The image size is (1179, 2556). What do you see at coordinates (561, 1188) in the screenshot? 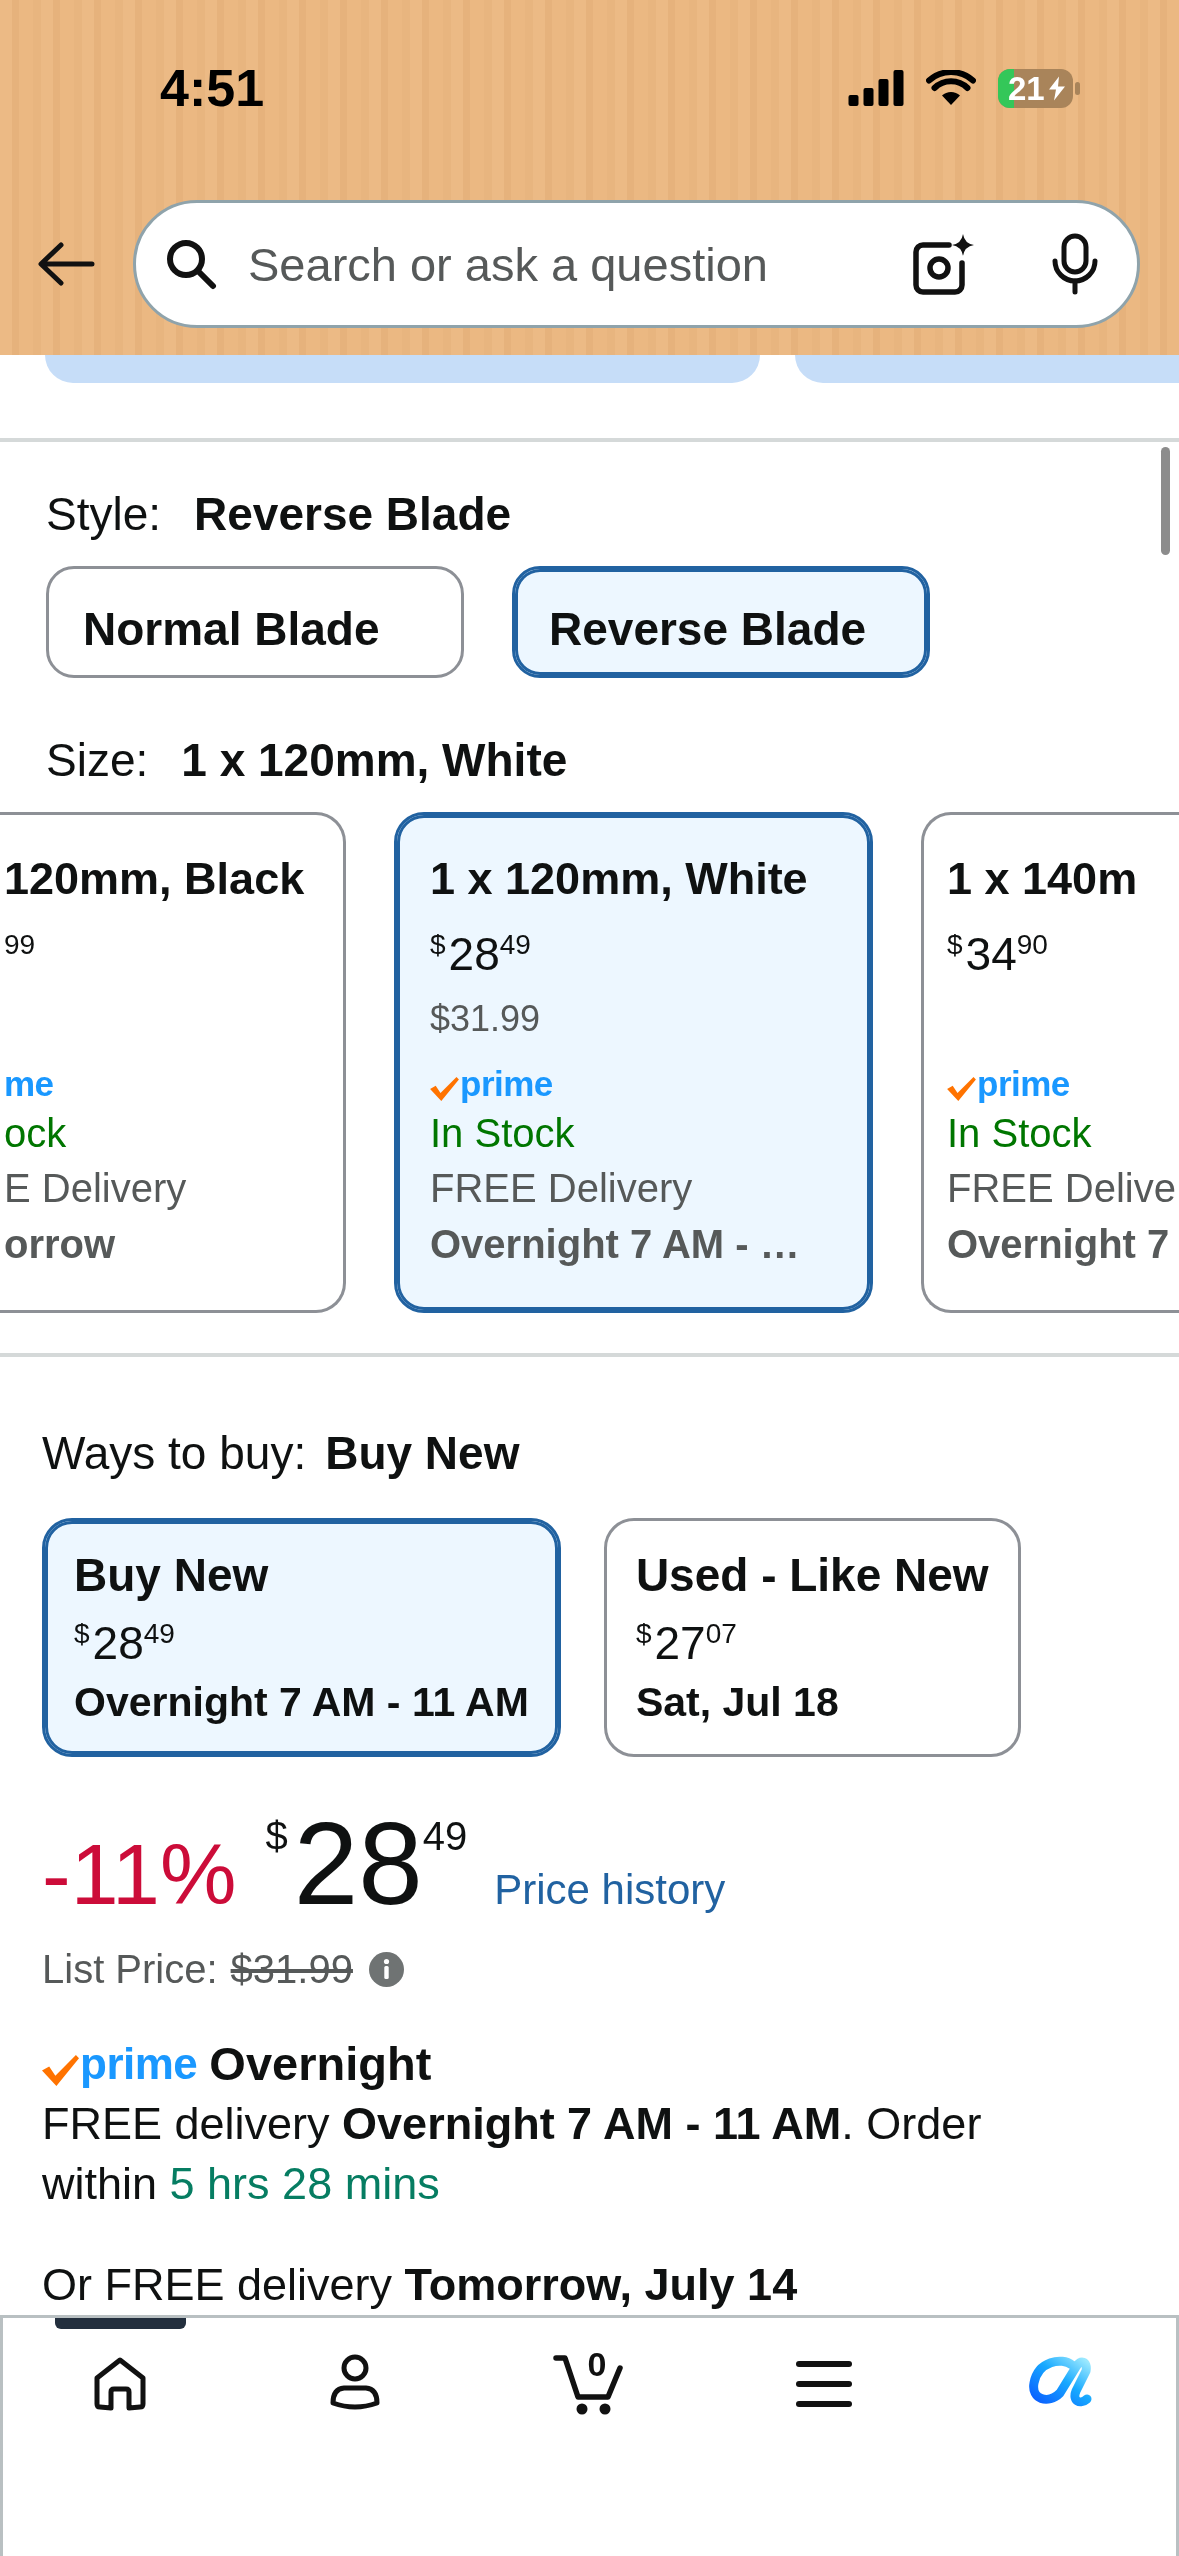
I see `delivery-label: FREE Delivery` at bounding box center [561, 1188].